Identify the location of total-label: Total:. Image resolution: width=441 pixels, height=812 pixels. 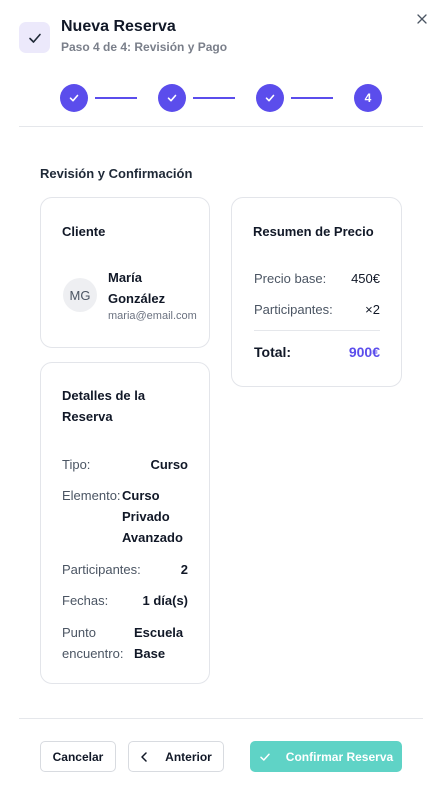
(273, 352).